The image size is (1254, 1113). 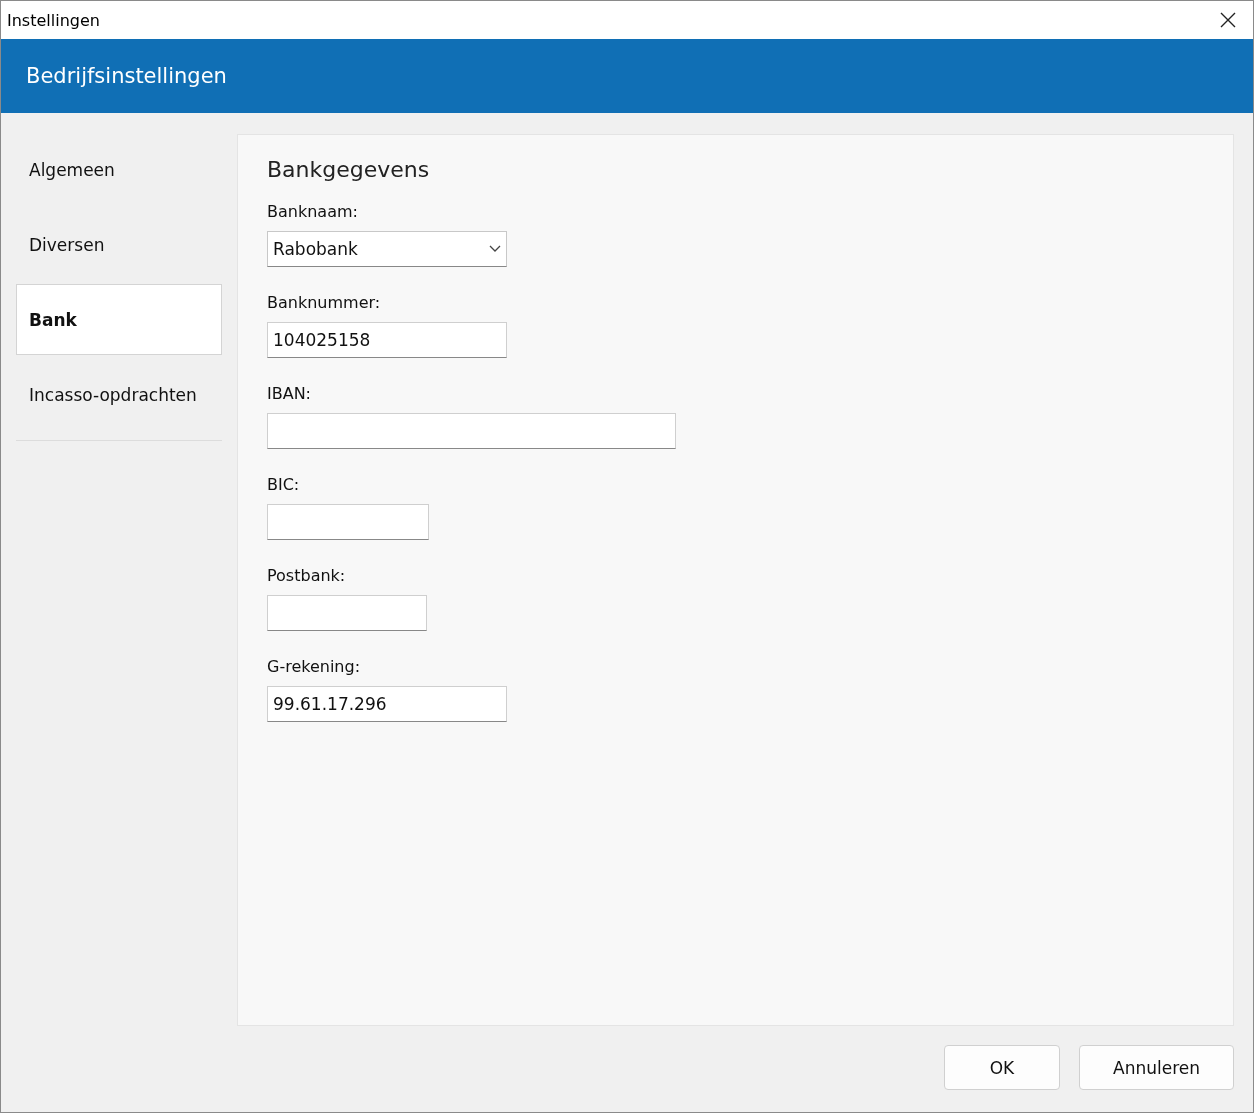 I want to click on field-label: Banknaam:, so click(x=312, y=211).